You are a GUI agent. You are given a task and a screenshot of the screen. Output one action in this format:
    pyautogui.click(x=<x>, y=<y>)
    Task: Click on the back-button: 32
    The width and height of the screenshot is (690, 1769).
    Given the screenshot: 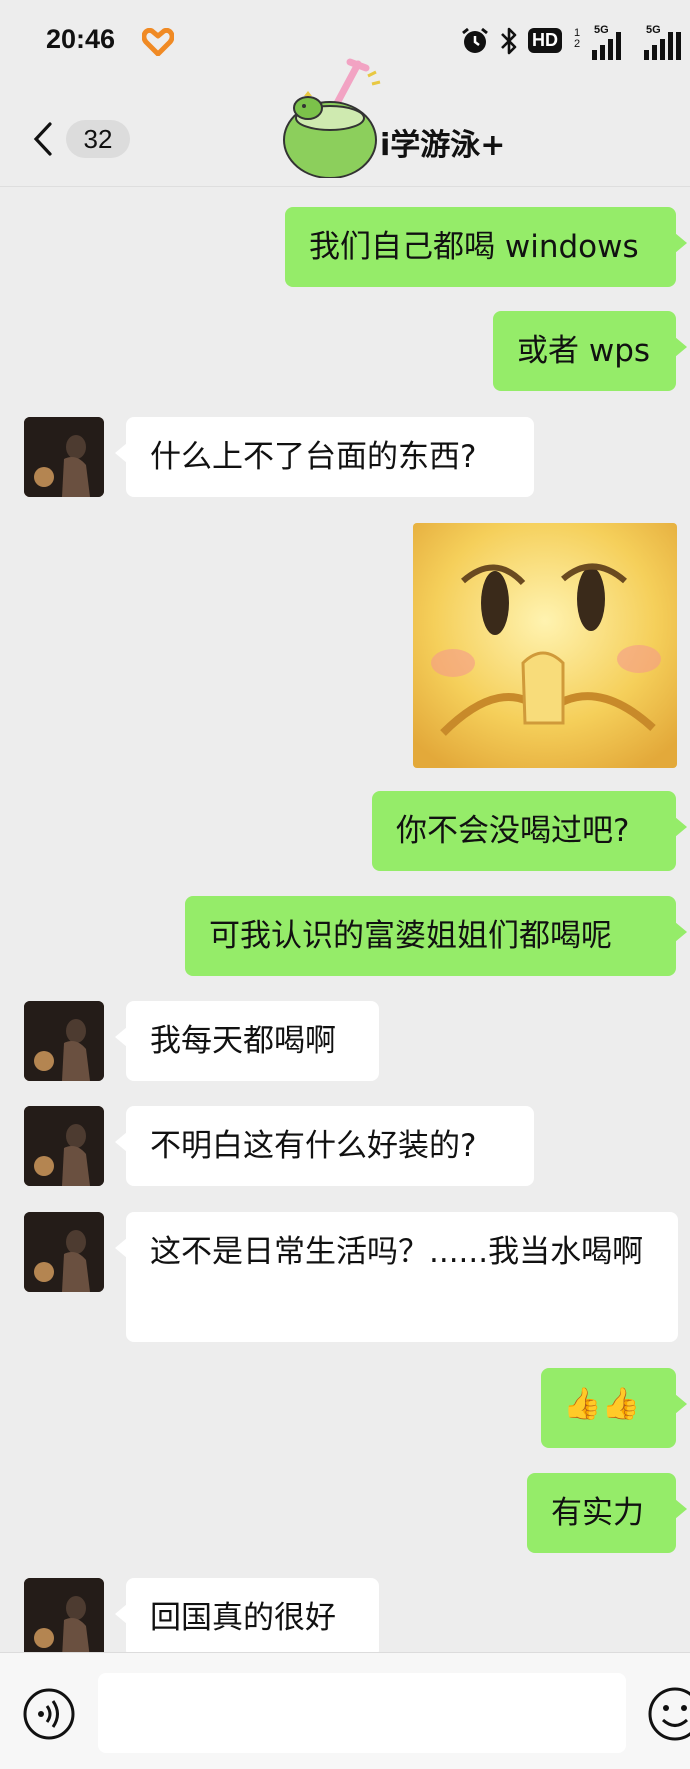 What is the action you would take?
    pyautogui.click(x=80, y=140)
    